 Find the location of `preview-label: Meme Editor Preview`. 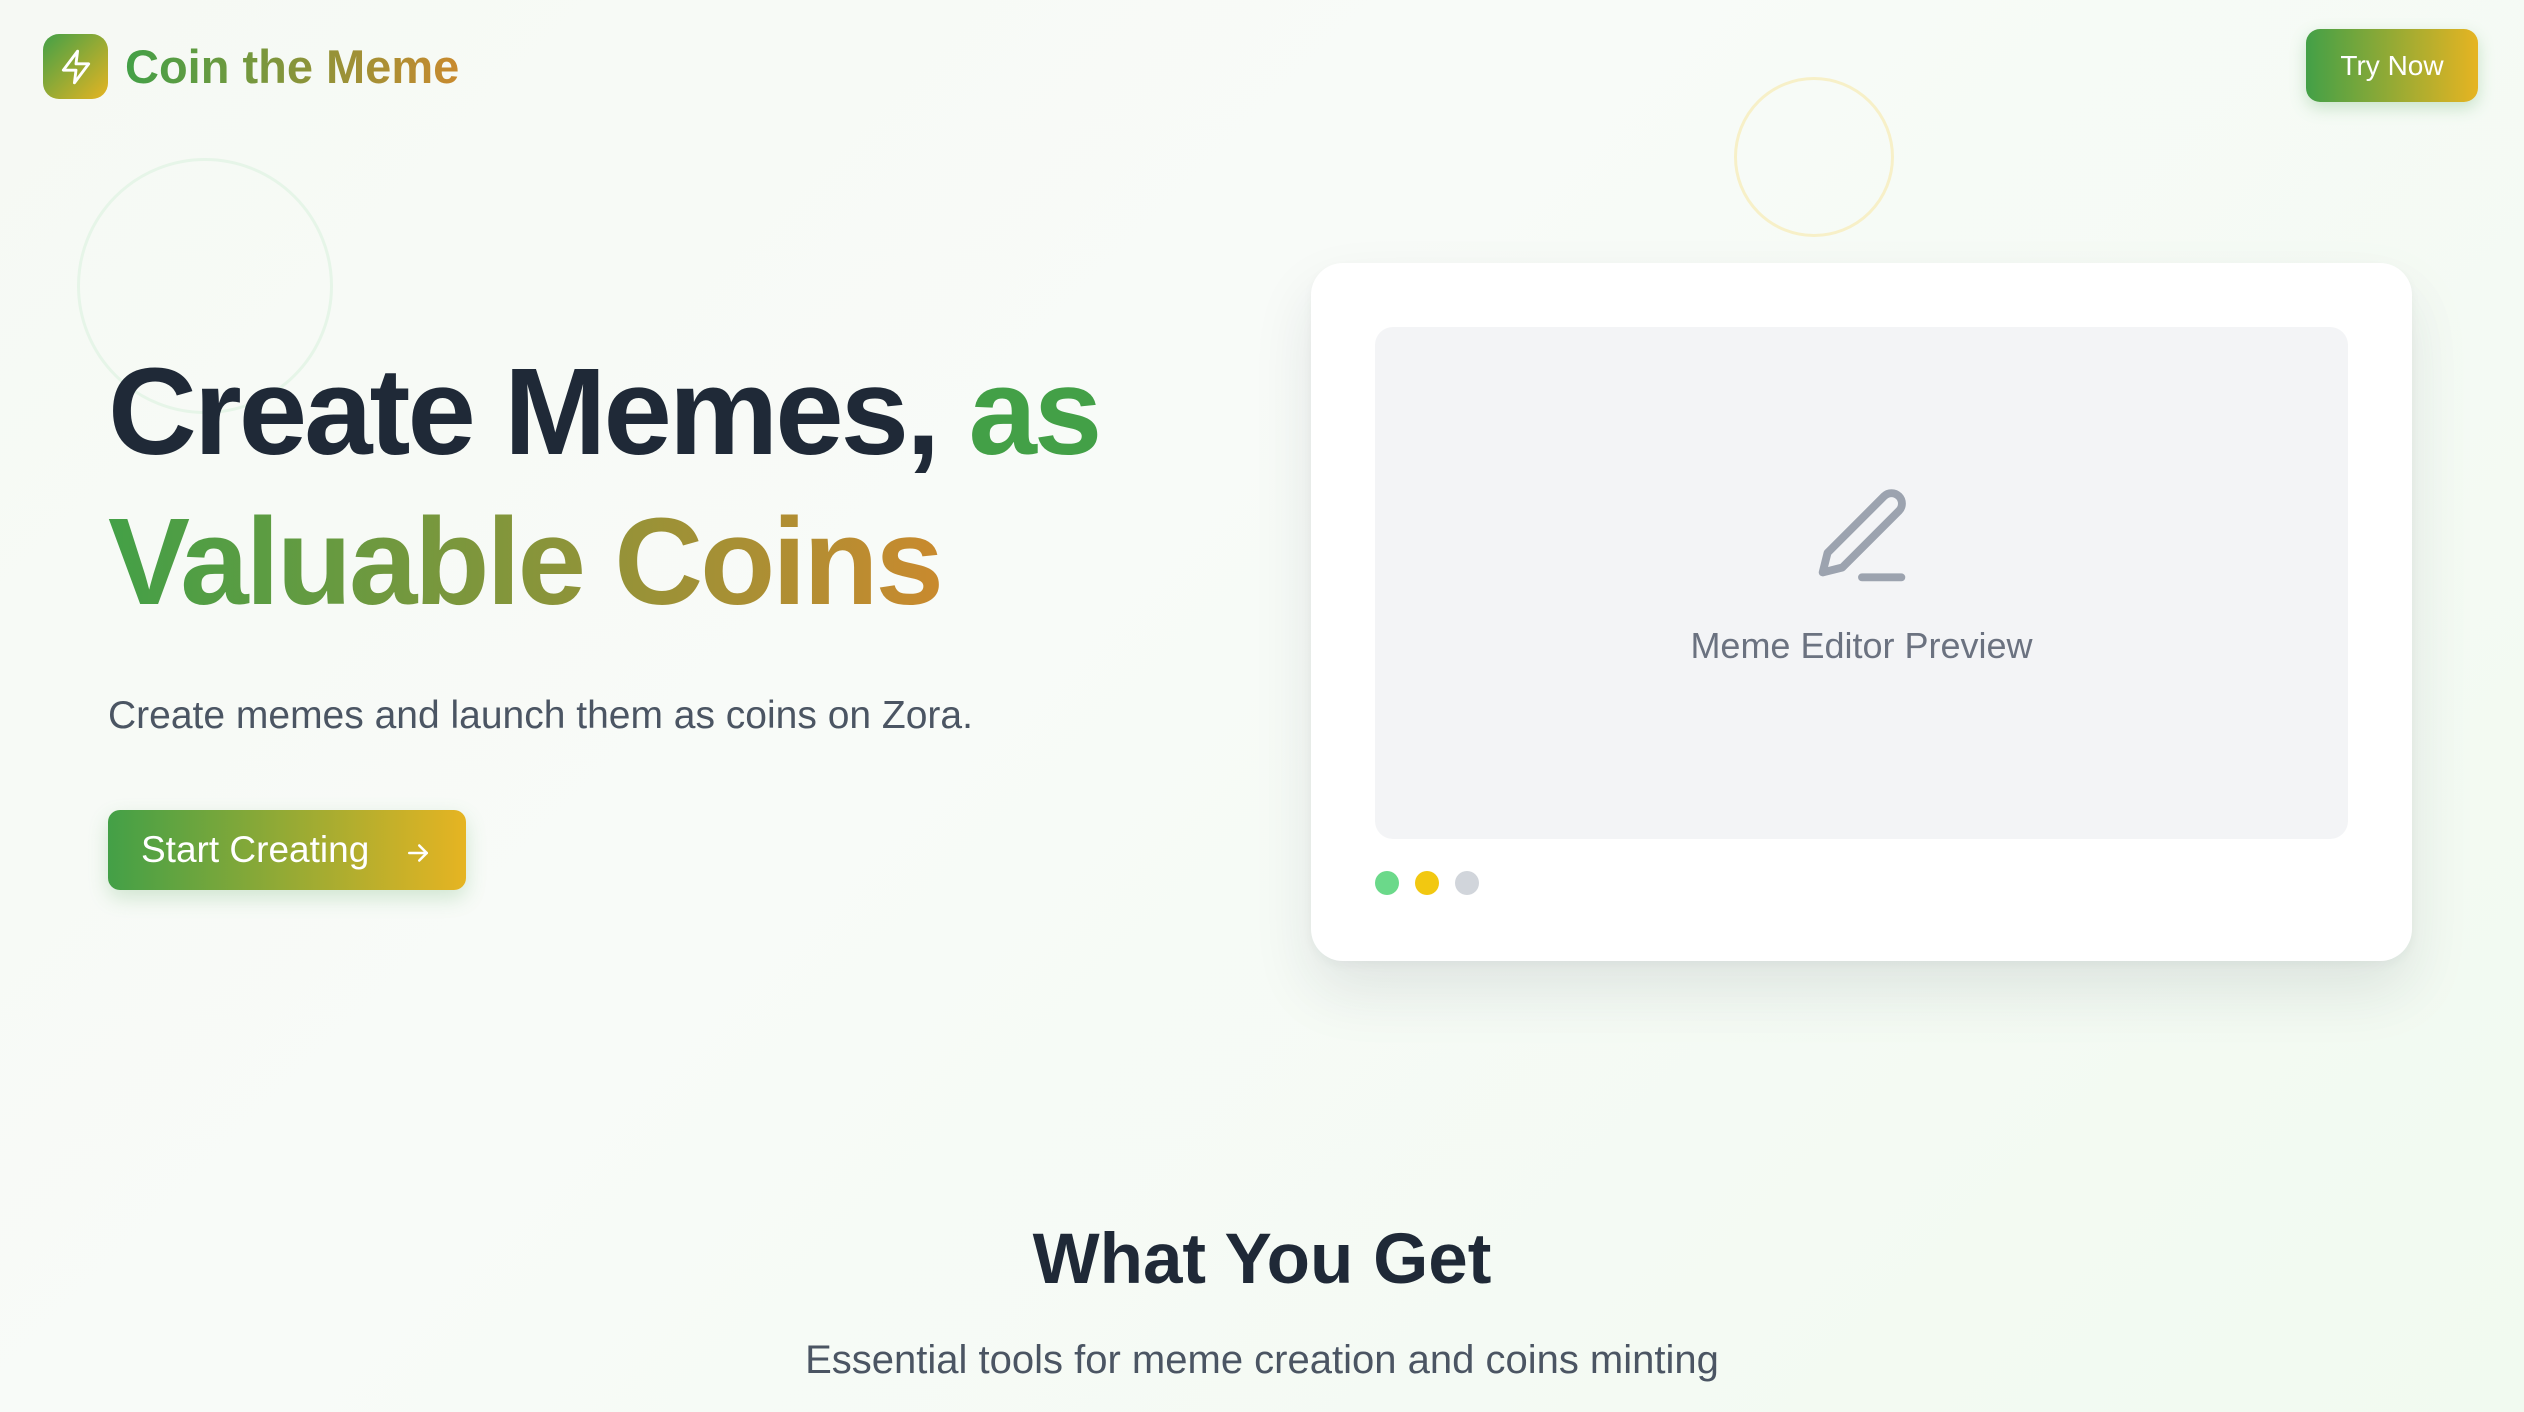

preview-label: Meme Editor Preview is located at coordinates (1861, 645).